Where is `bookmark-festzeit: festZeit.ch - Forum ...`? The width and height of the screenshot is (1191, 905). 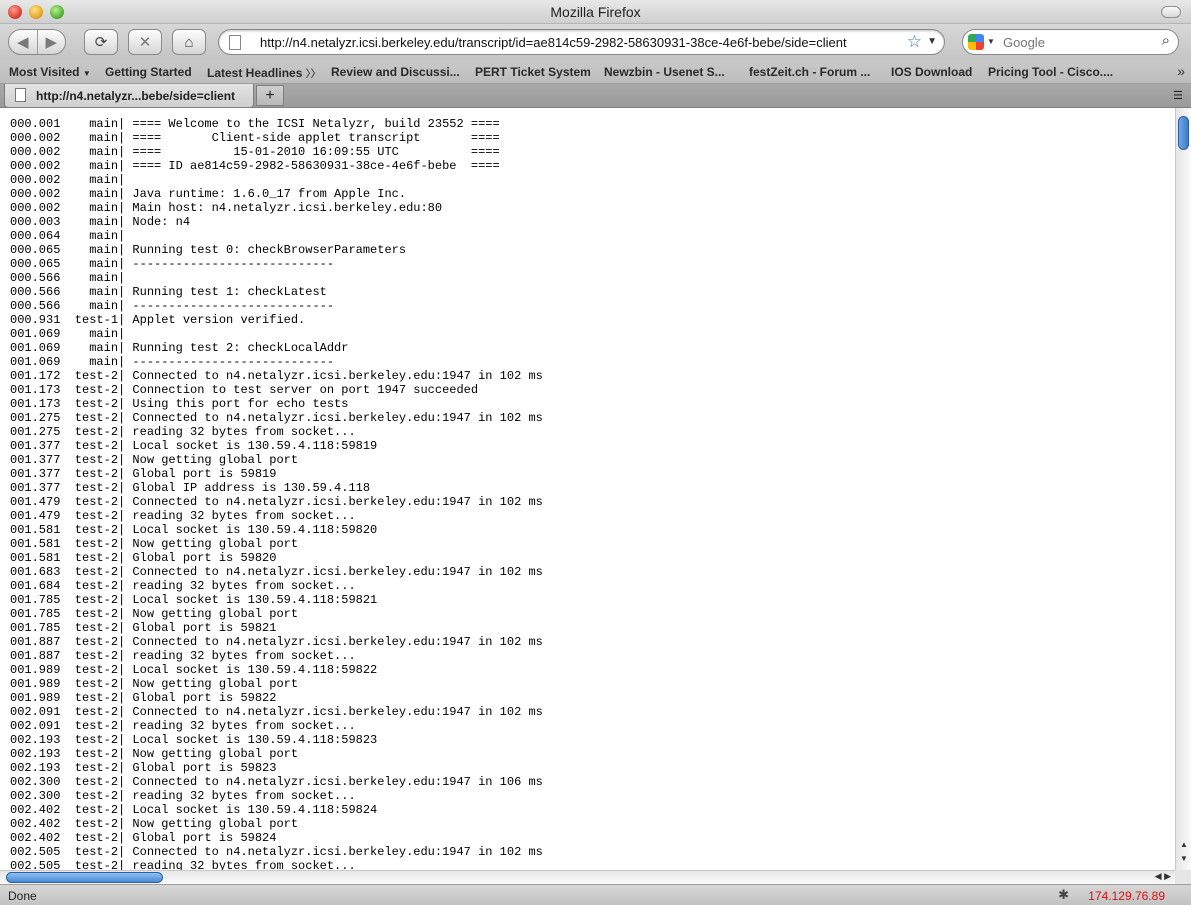
bookmark-festzeit: festZeit.ch - Forum ... is located at coordinates (809, 72).